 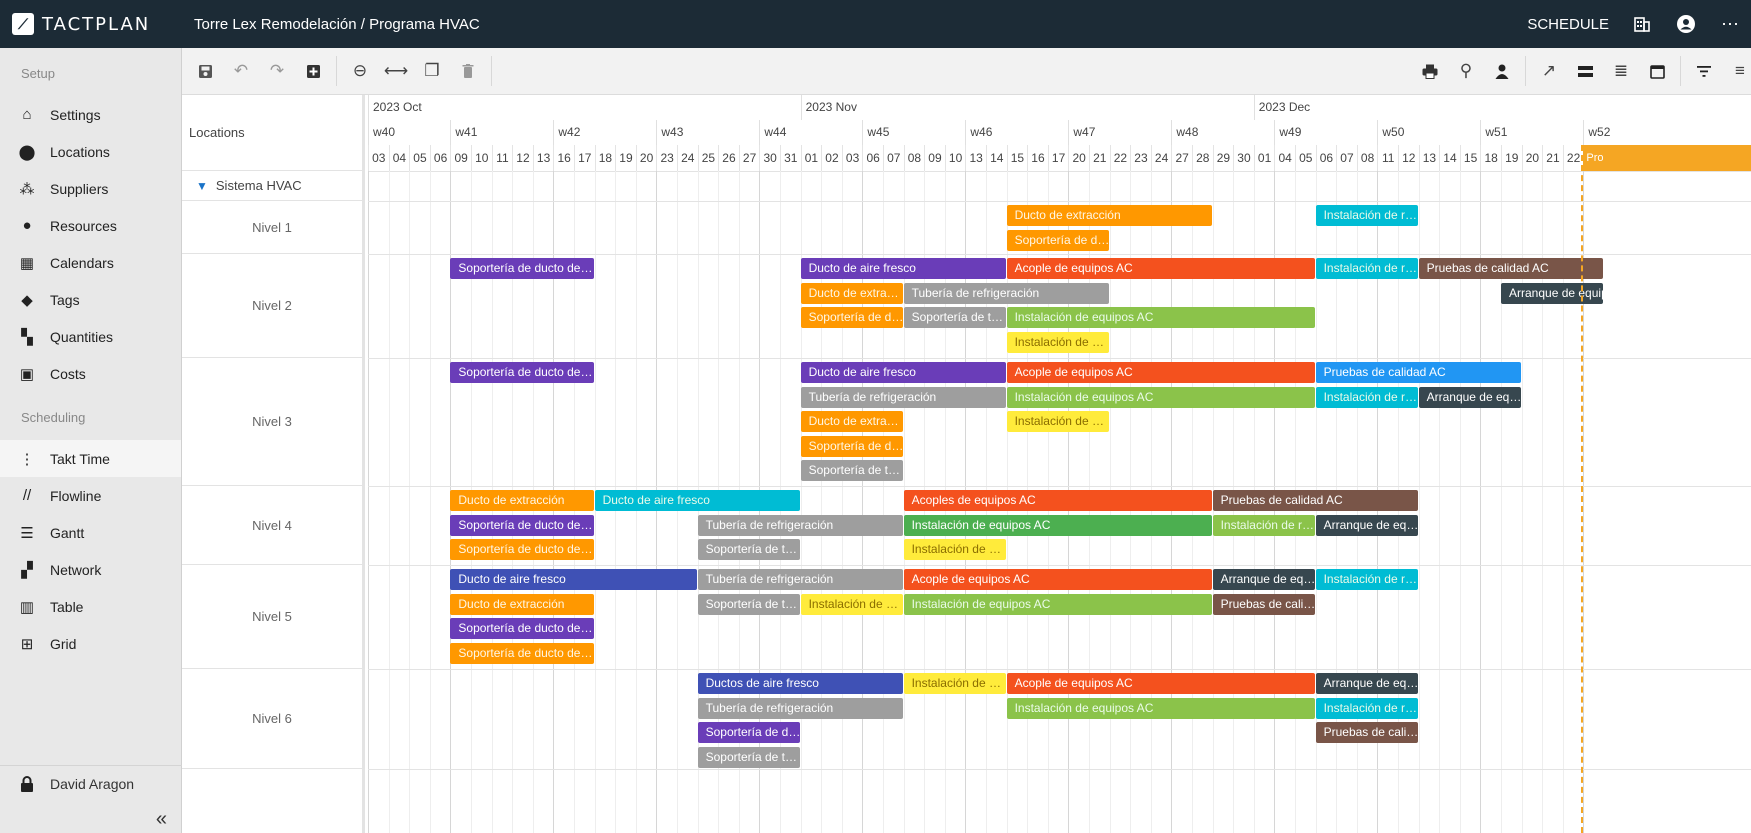 I want to click on filter-icon, so click(x=1704, y=71).